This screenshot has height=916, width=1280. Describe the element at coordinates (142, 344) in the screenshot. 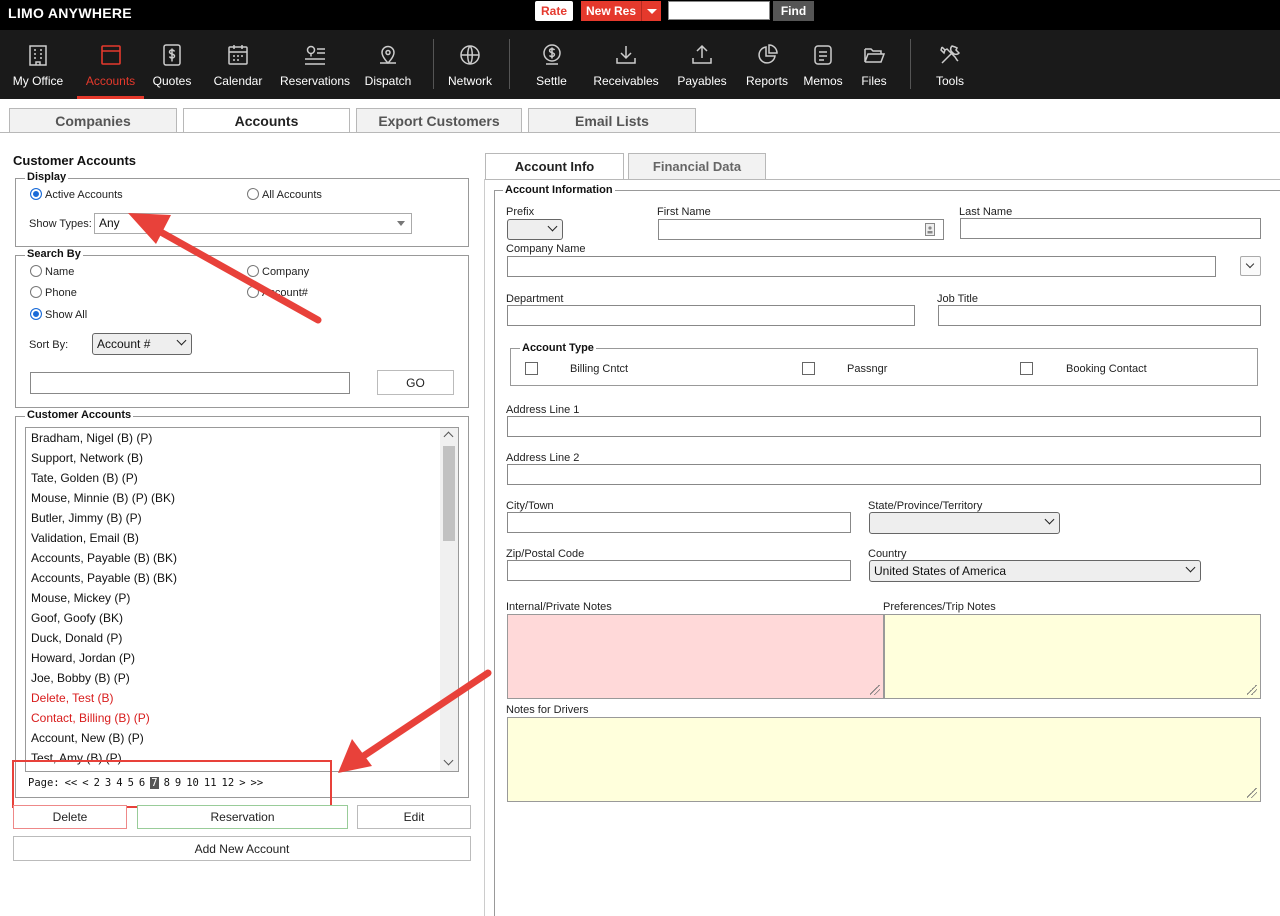

I see `sort-by-select: Account #` at that location.